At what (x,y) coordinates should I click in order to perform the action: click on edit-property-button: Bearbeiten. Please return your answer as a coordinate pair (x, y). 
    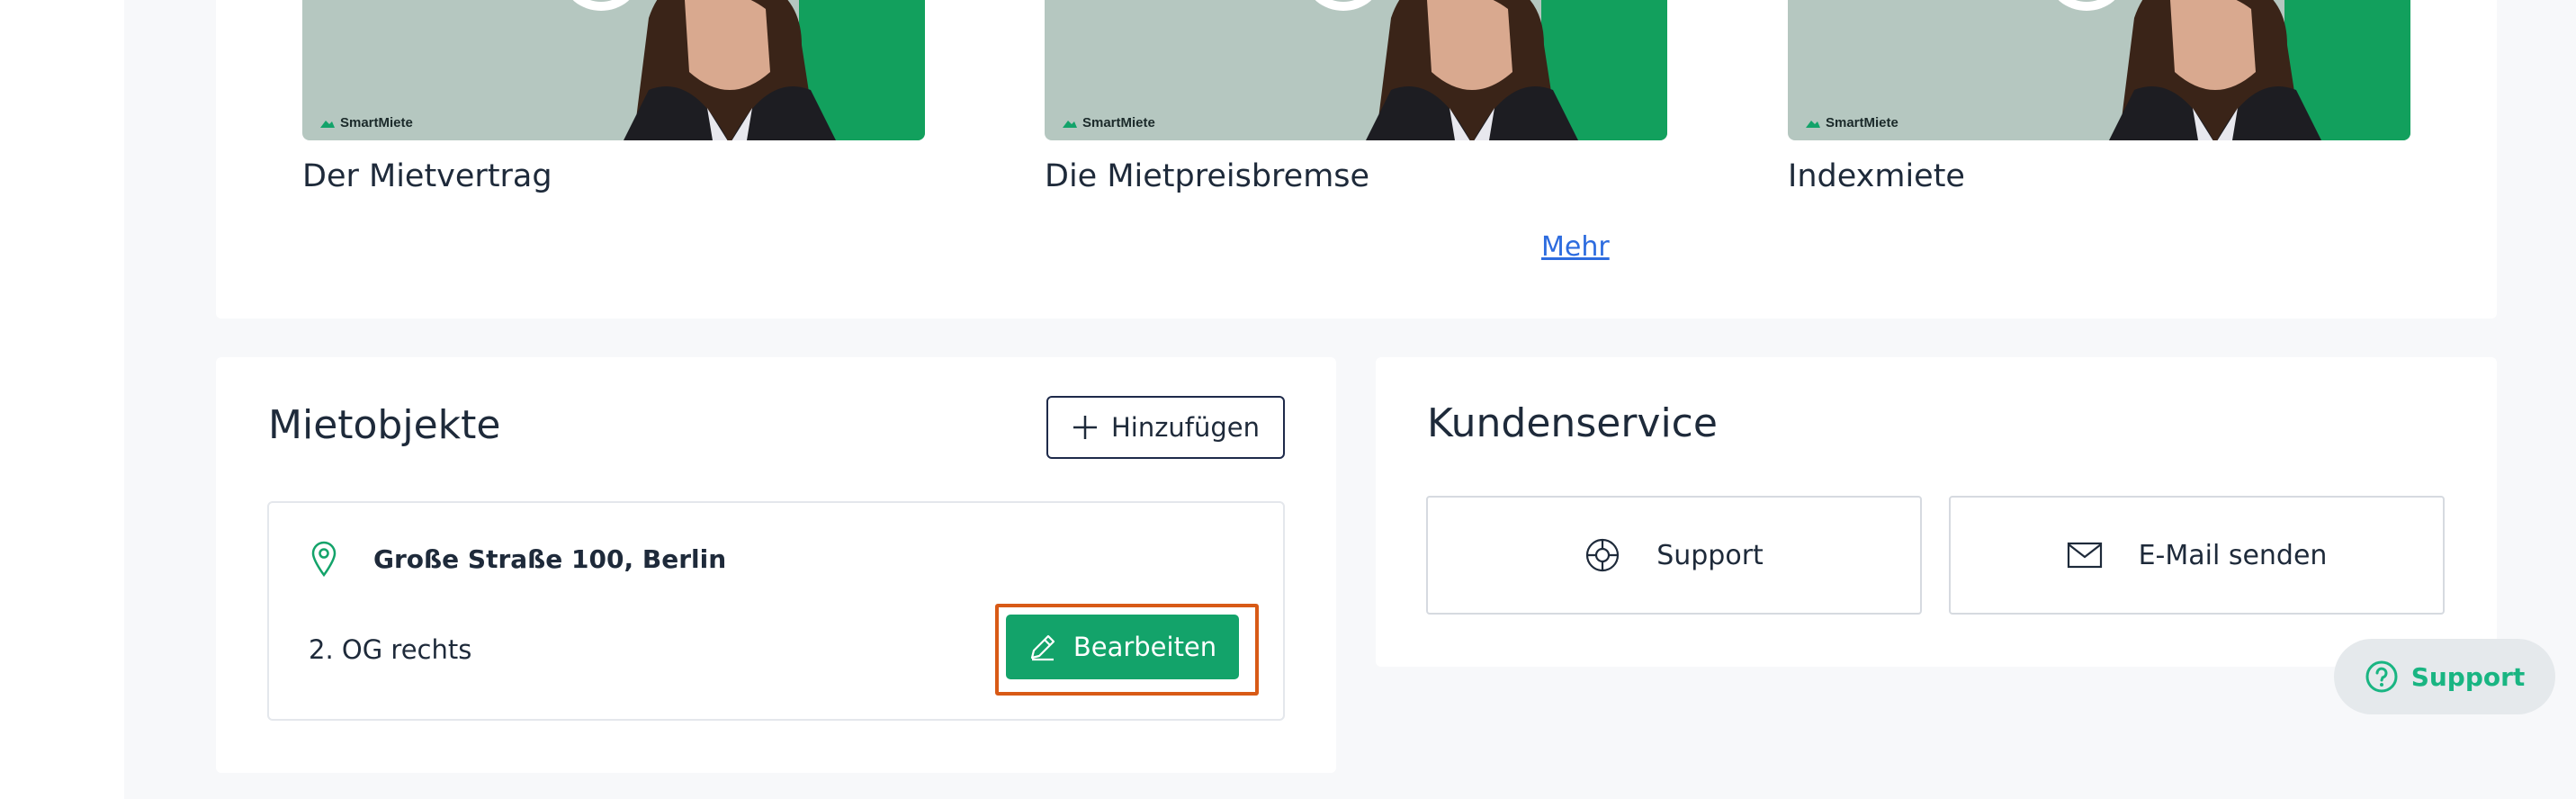
    Looking at the image, I should click on (1123, 647).